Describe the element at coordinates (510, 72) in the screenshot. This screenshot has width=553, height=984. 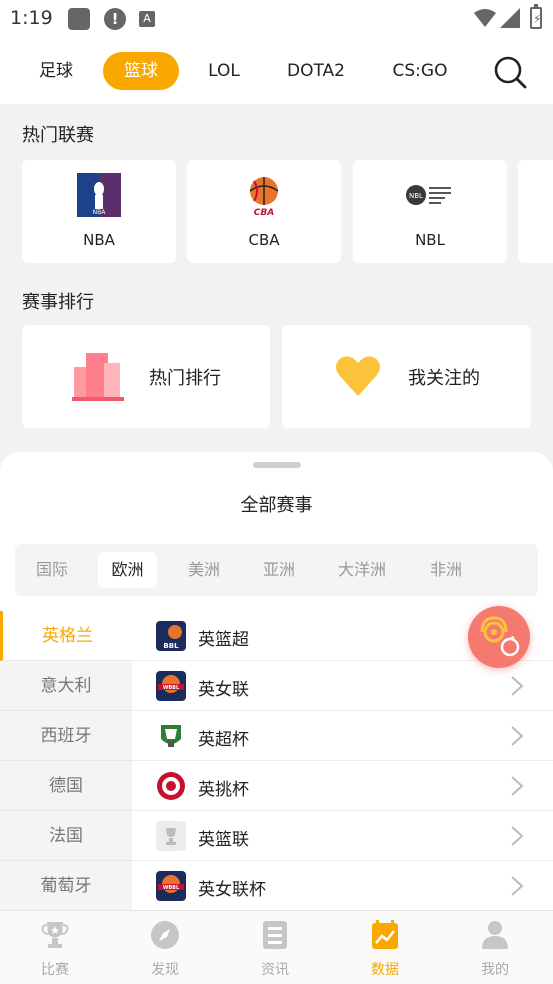
I see `search-icon` at that location.